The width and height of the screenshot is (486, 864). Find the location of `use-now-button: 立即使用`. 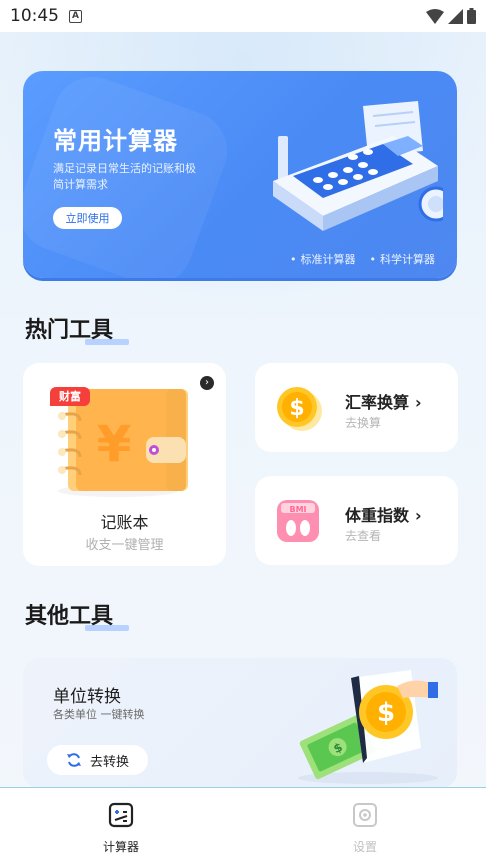

use-now-button: 立即使用 is located at coordinates (87, 218).